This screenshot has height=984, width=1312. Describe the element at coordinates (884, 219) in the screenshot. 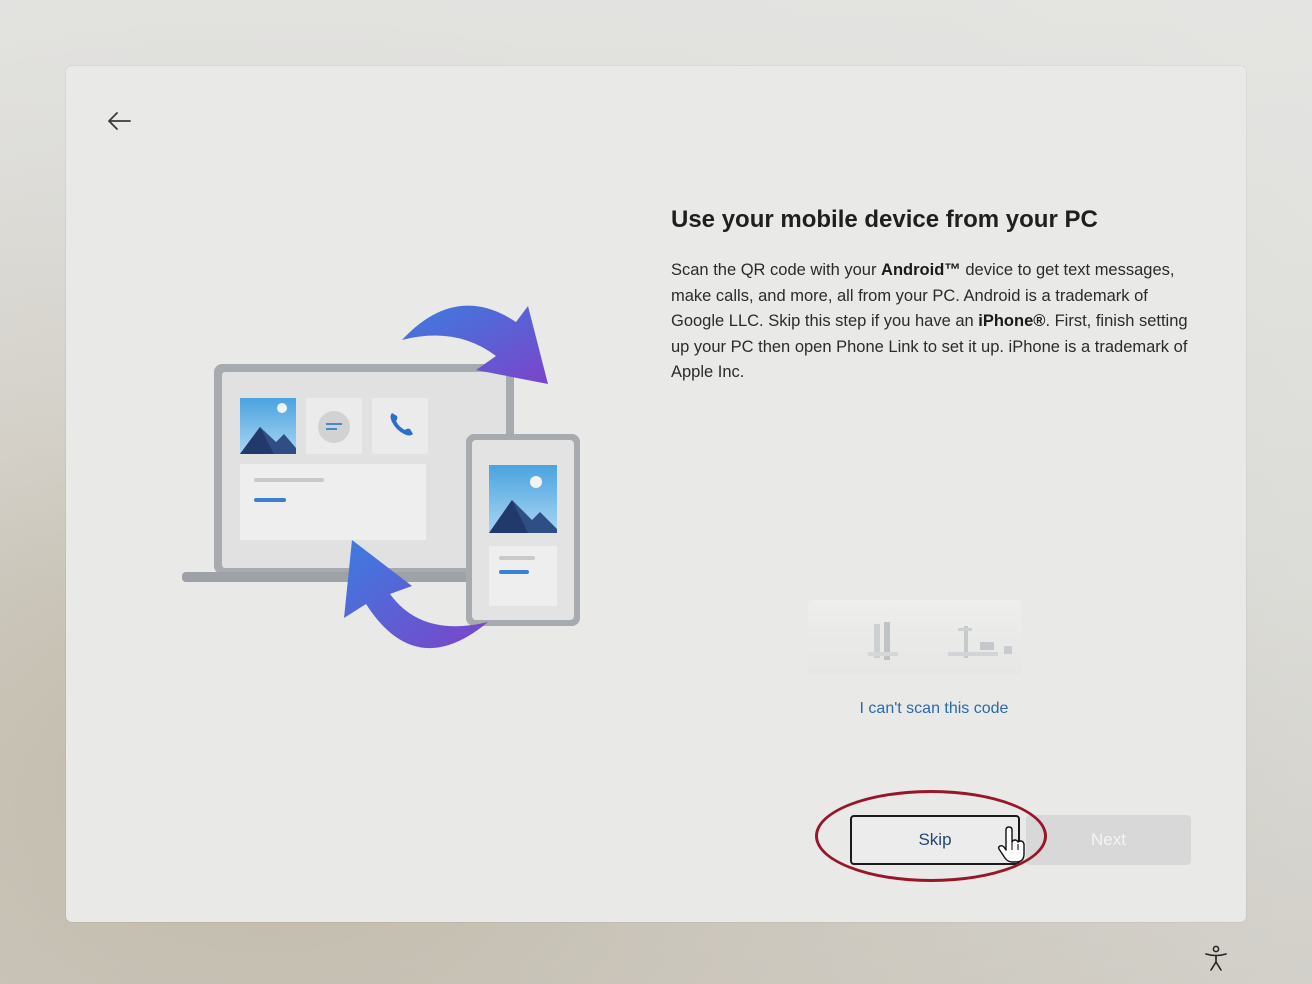

I see `page-title: Use your mobile device from your PC` at that location.